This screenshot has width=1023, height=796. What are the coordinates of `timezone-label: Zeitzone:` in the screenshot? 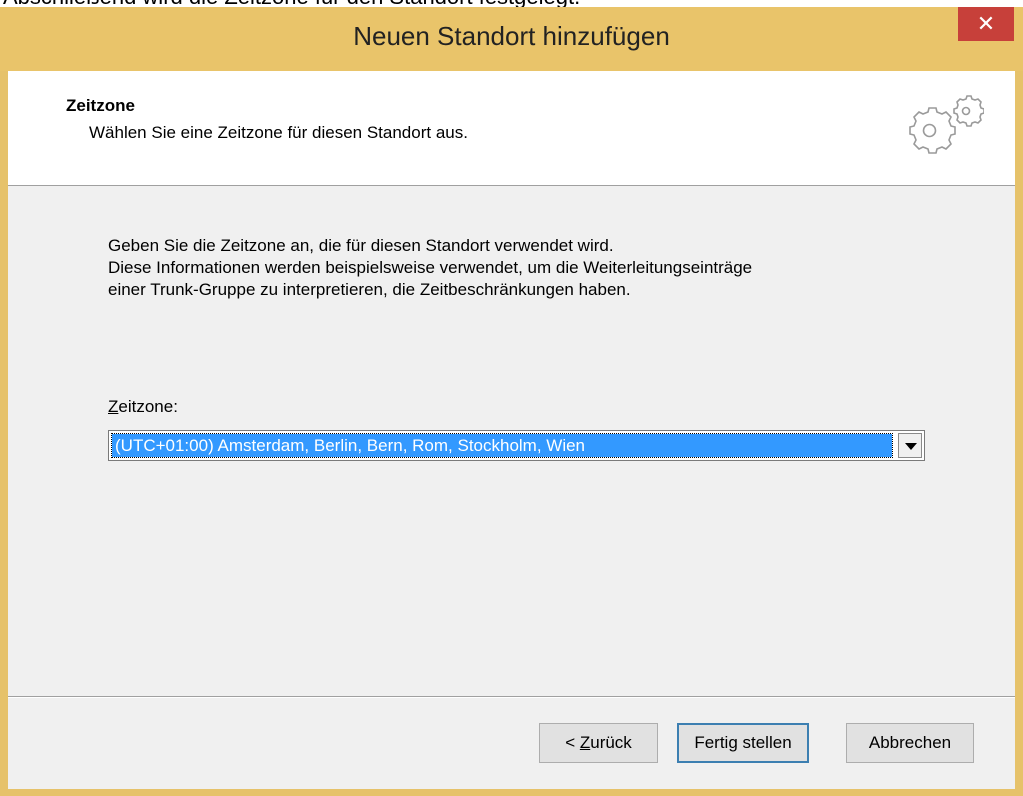 It's located at (143, 407).